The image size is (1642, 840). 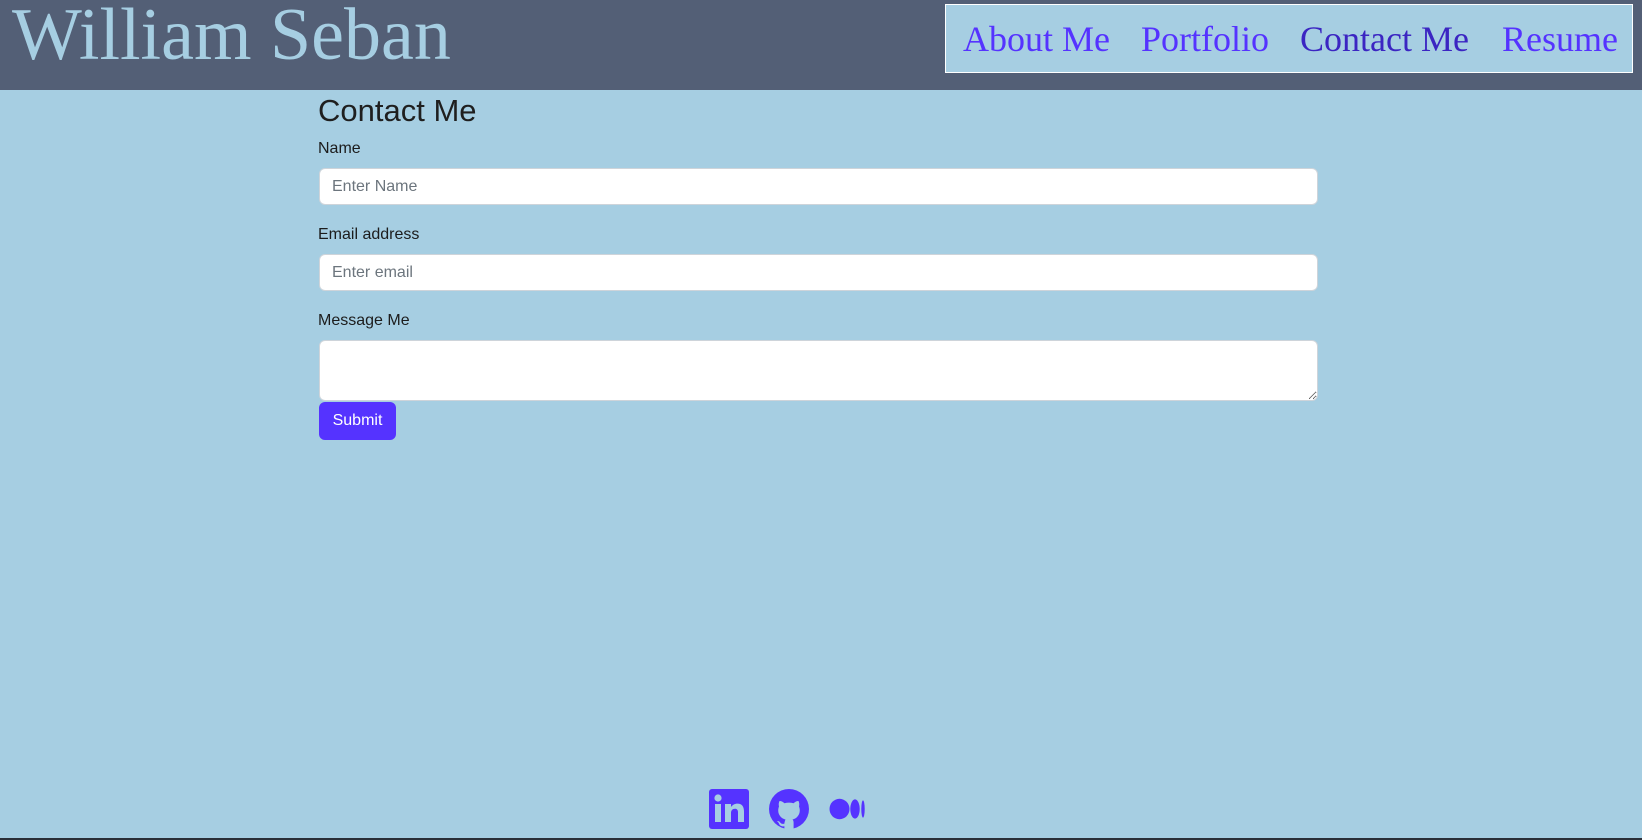 What do you see at coordinates (1289, 38) in the screenshot?
I see `main-nav: About Me Portfolio Contact Me Resume` at bounding box center [1289, 38].